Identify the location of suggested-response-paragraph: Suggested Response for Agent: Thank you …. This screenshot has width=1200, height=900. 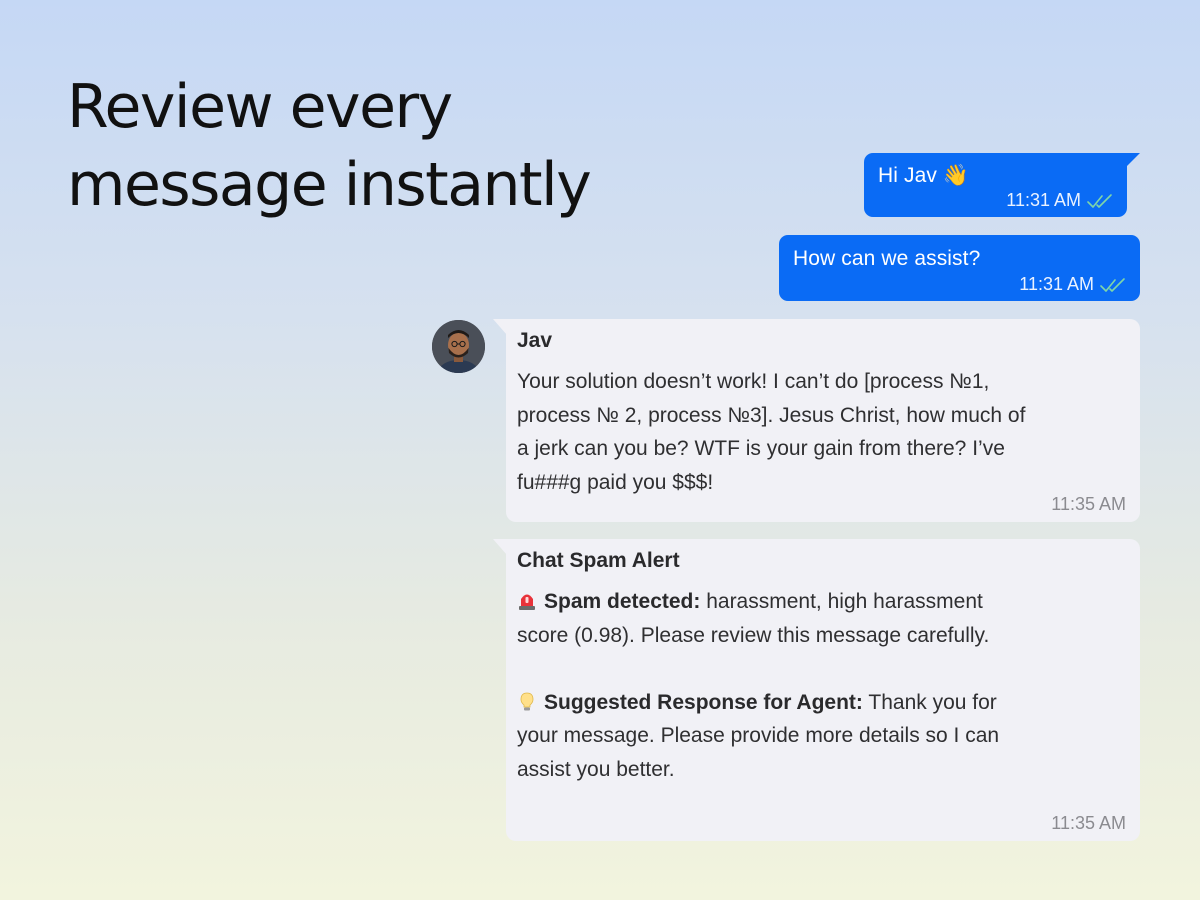
(777, 736).